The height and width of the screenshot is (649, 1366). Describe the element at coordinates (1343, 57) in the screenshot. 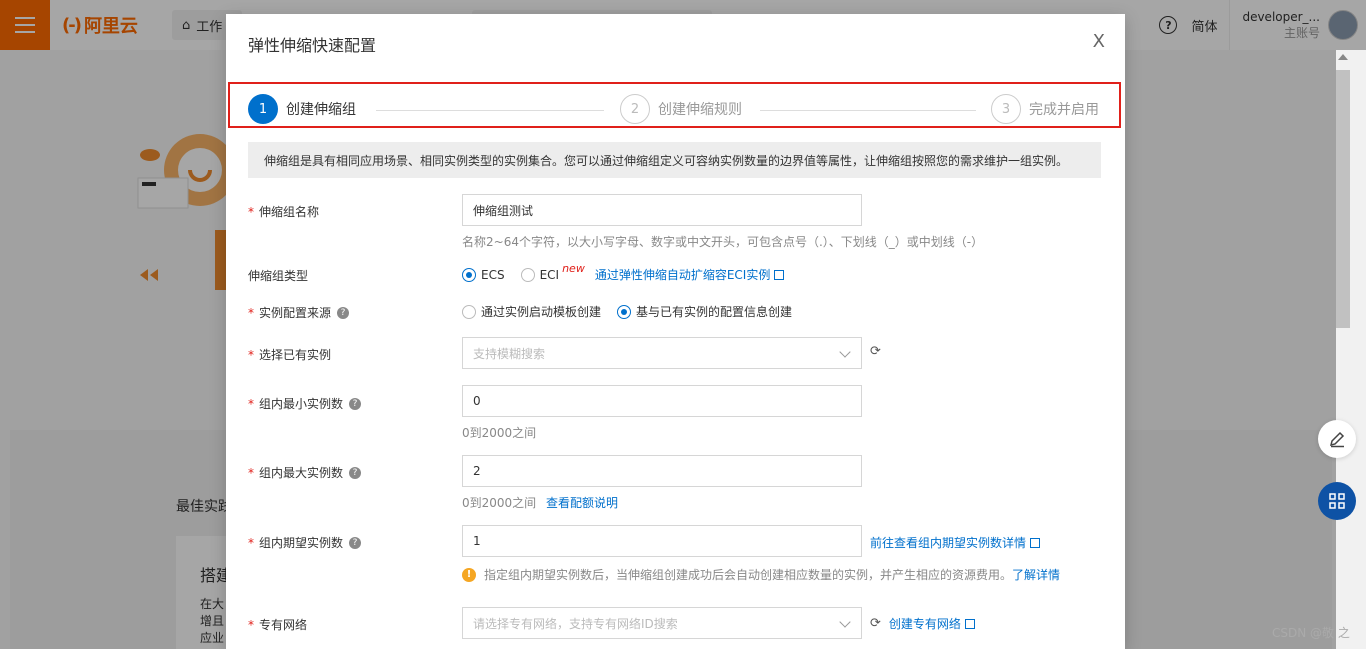

I see `scroll-up-arrow-icon` at that location.